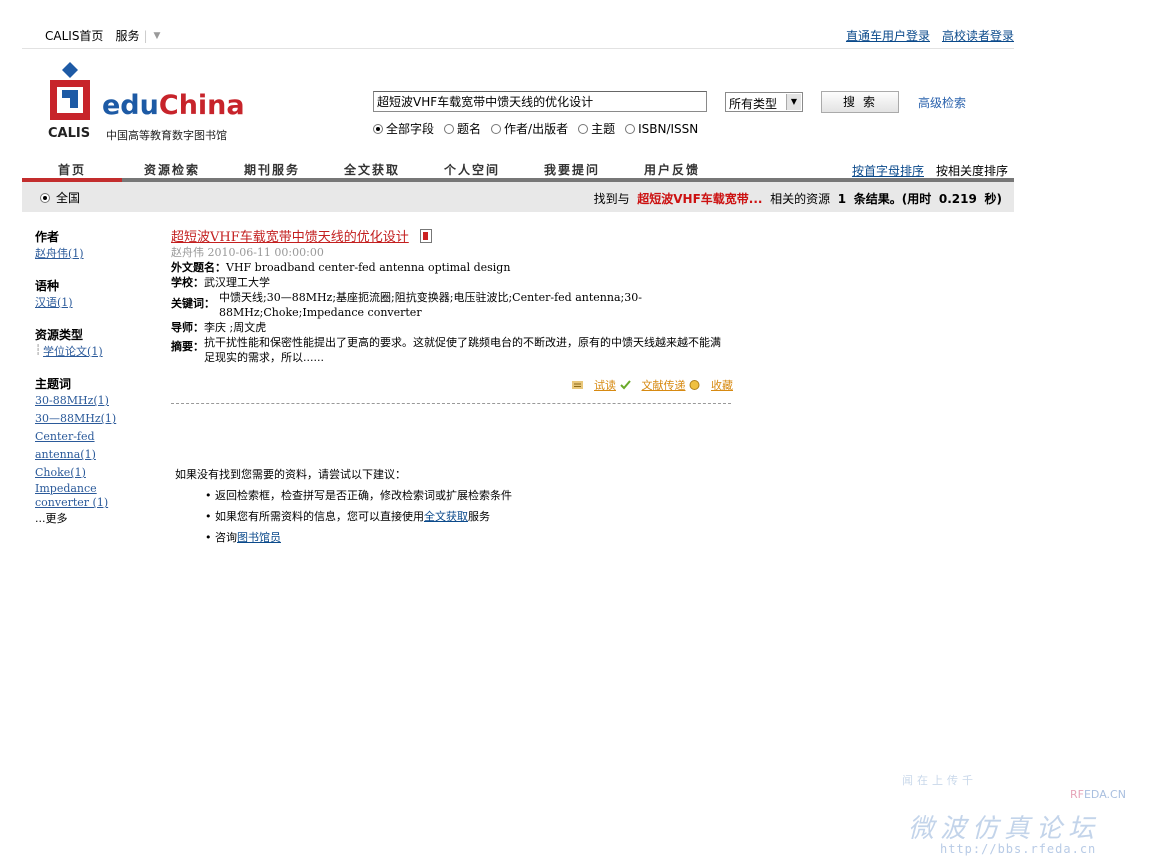  What do you see at coordinates (625, 385) in the screenshot?
I see `check-icon` at bounding box center [625, 385].